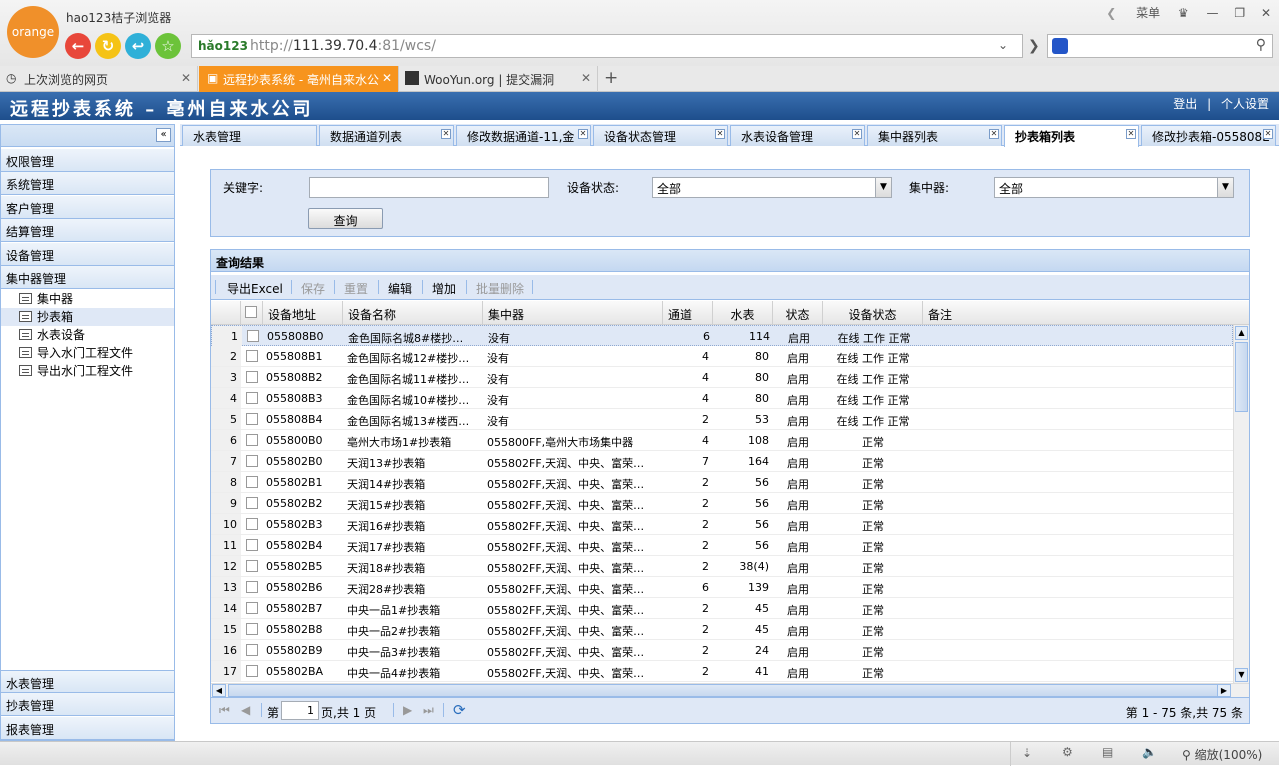 The image size is (1279, 766). Describe the element at coordinates (224, 710) in the screenshot. I see `first-page-icon: ⏮` at that location.